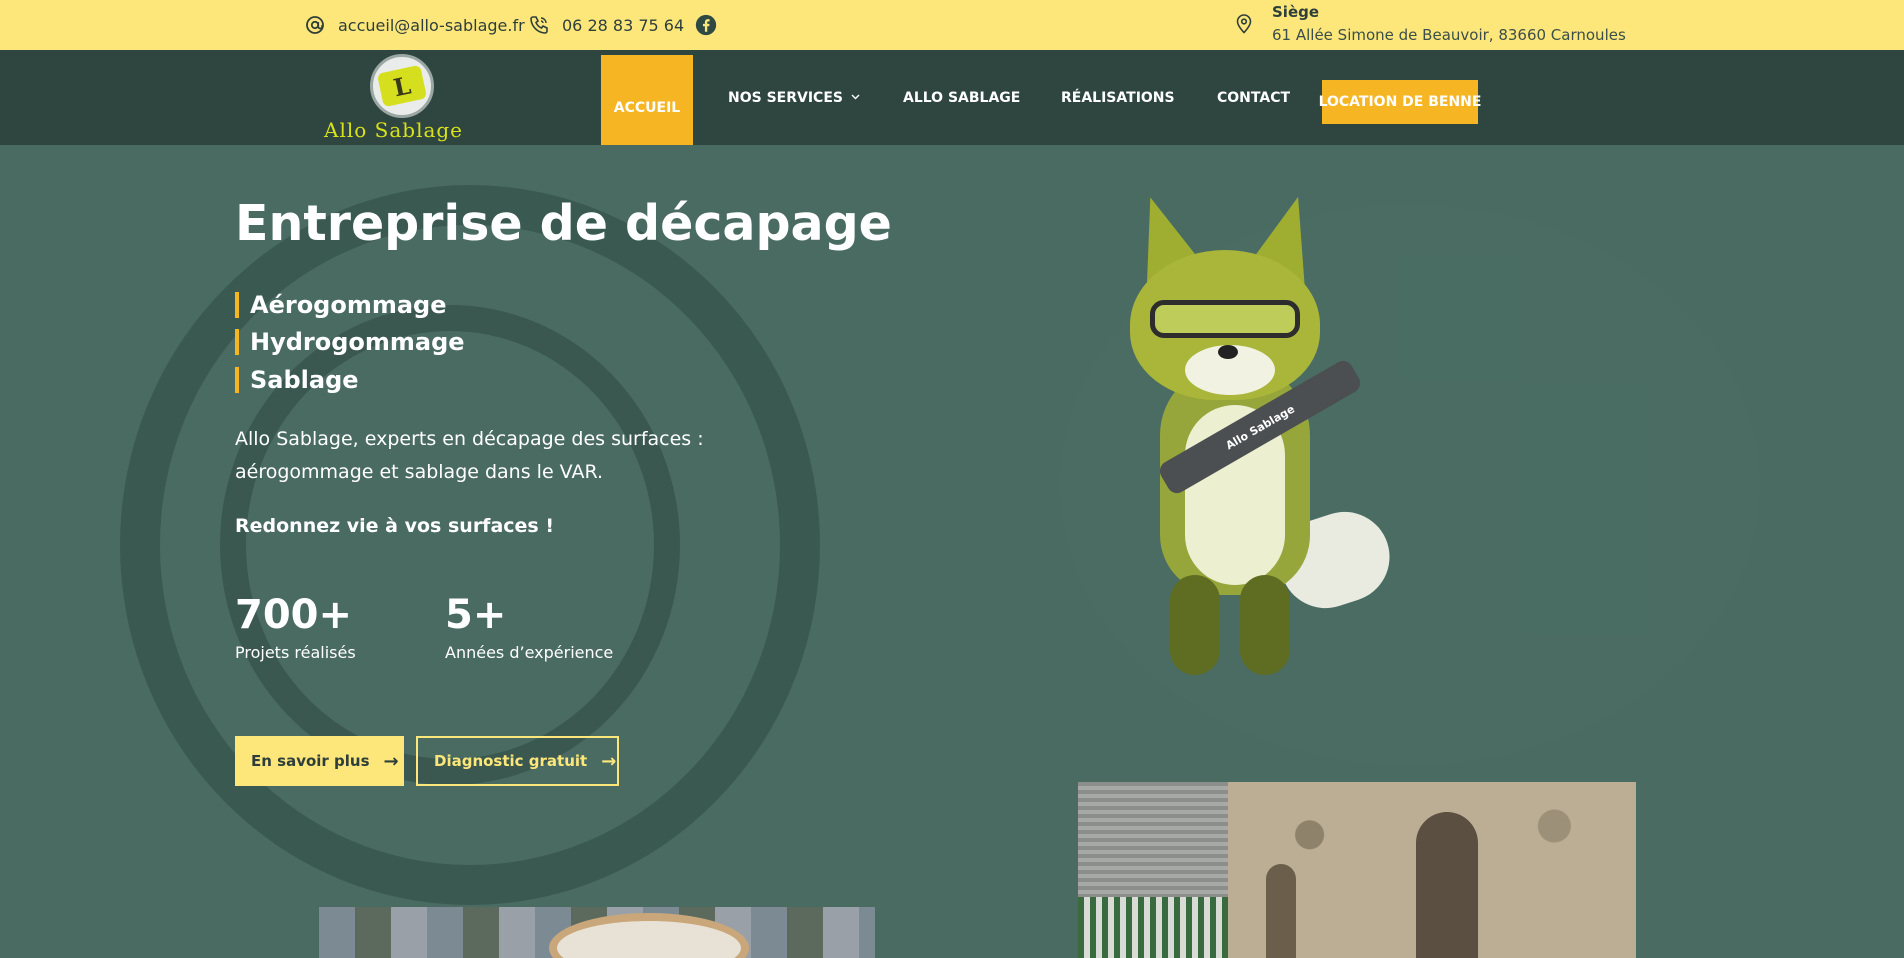 This screenshot has height=958, width=1904. What do you see at coordinates (394, 130) in the screenshot?
I see `logo-text: Allo Sablage` at bounding box center [394, 130].